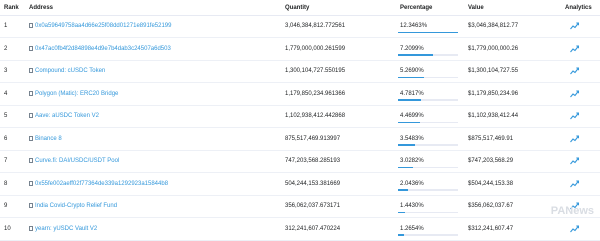 This screenshot has width=600, height=241. What do you see at coordinates (313, 183) in the screenshot?
I see `quantity-cell: 504,244,153.381669` at bounding box center [313, 183].